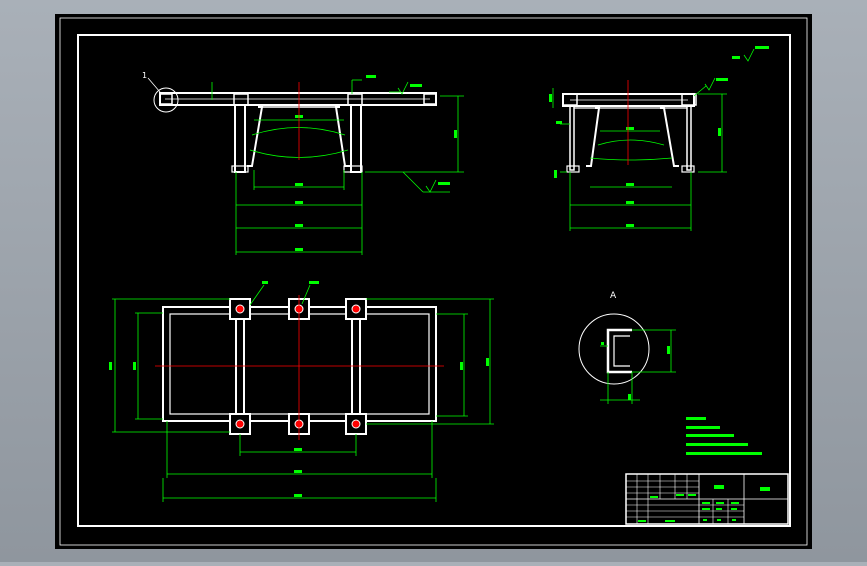  I want to click on notes-heading, so click(696, 418).